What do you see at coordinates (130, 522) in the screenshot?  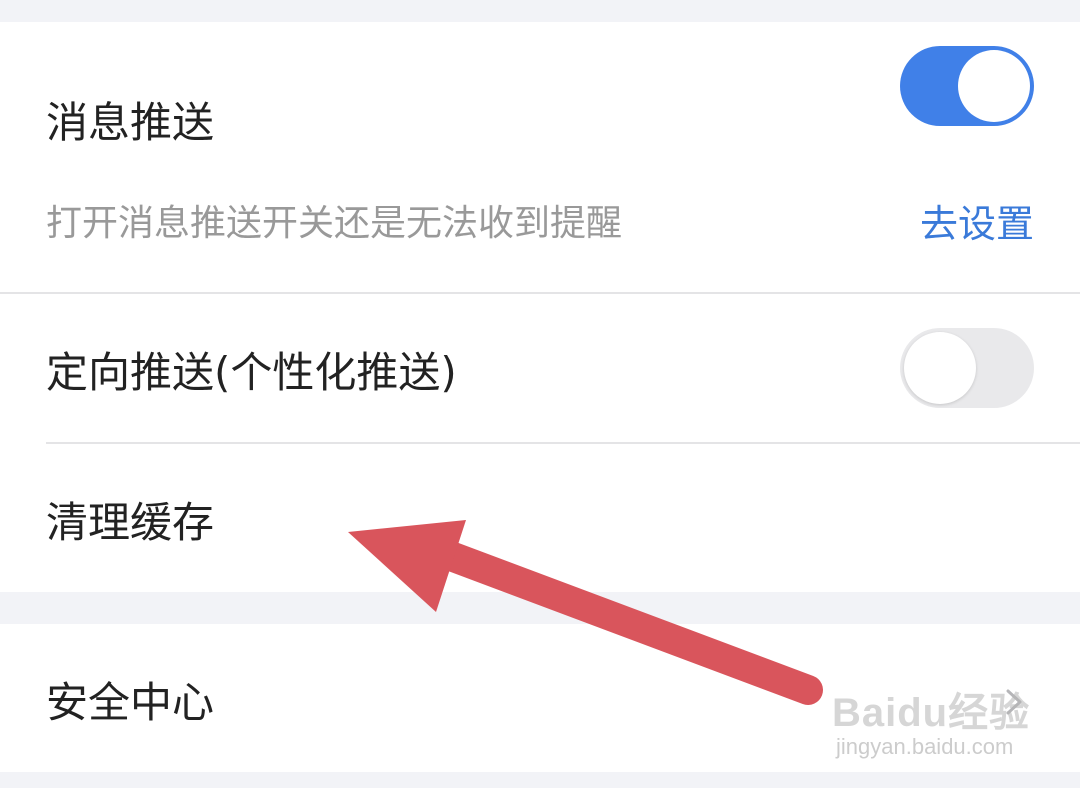 I see `clear-cache-label: 清理缓存` at bounding box center [130, 522].